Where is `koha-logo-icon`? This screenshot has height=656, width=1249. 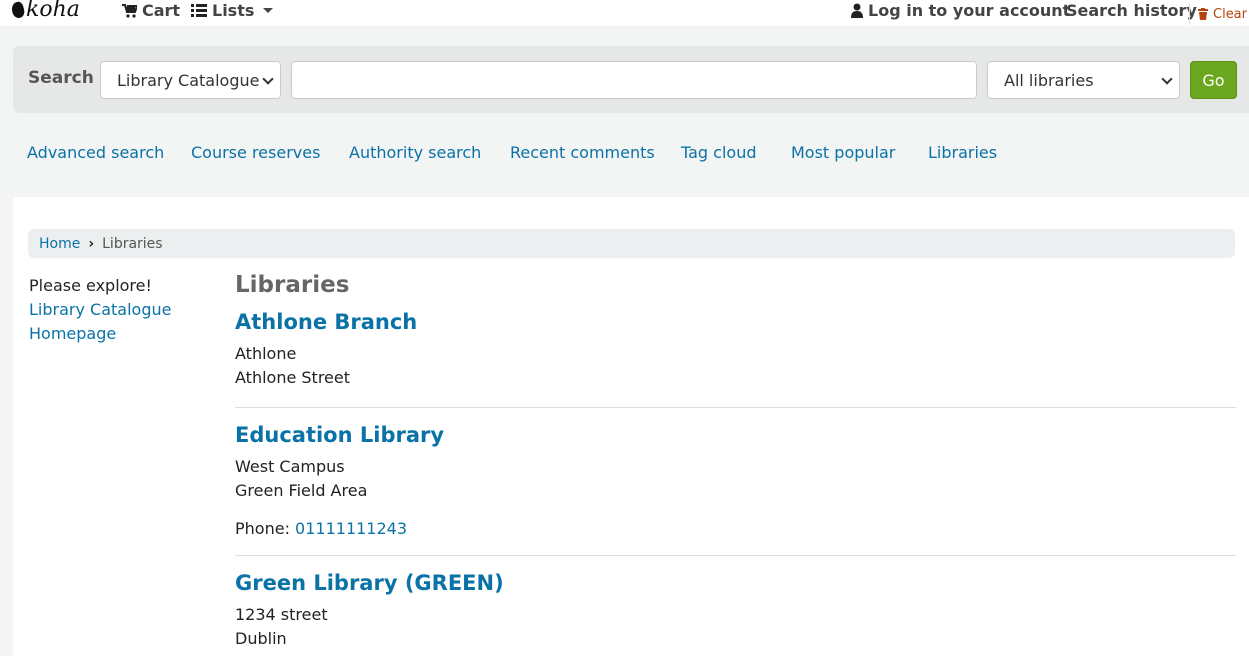
koha-logo-icon is located at coordinates (18, 9).